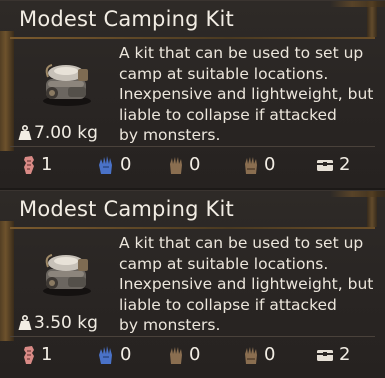 This screenshot has height=378, width=385. What do you see at coordinates (66, 323) in the screenshot?
I see `weight-value: 3.50 kg` at bounding box center [66, 323].